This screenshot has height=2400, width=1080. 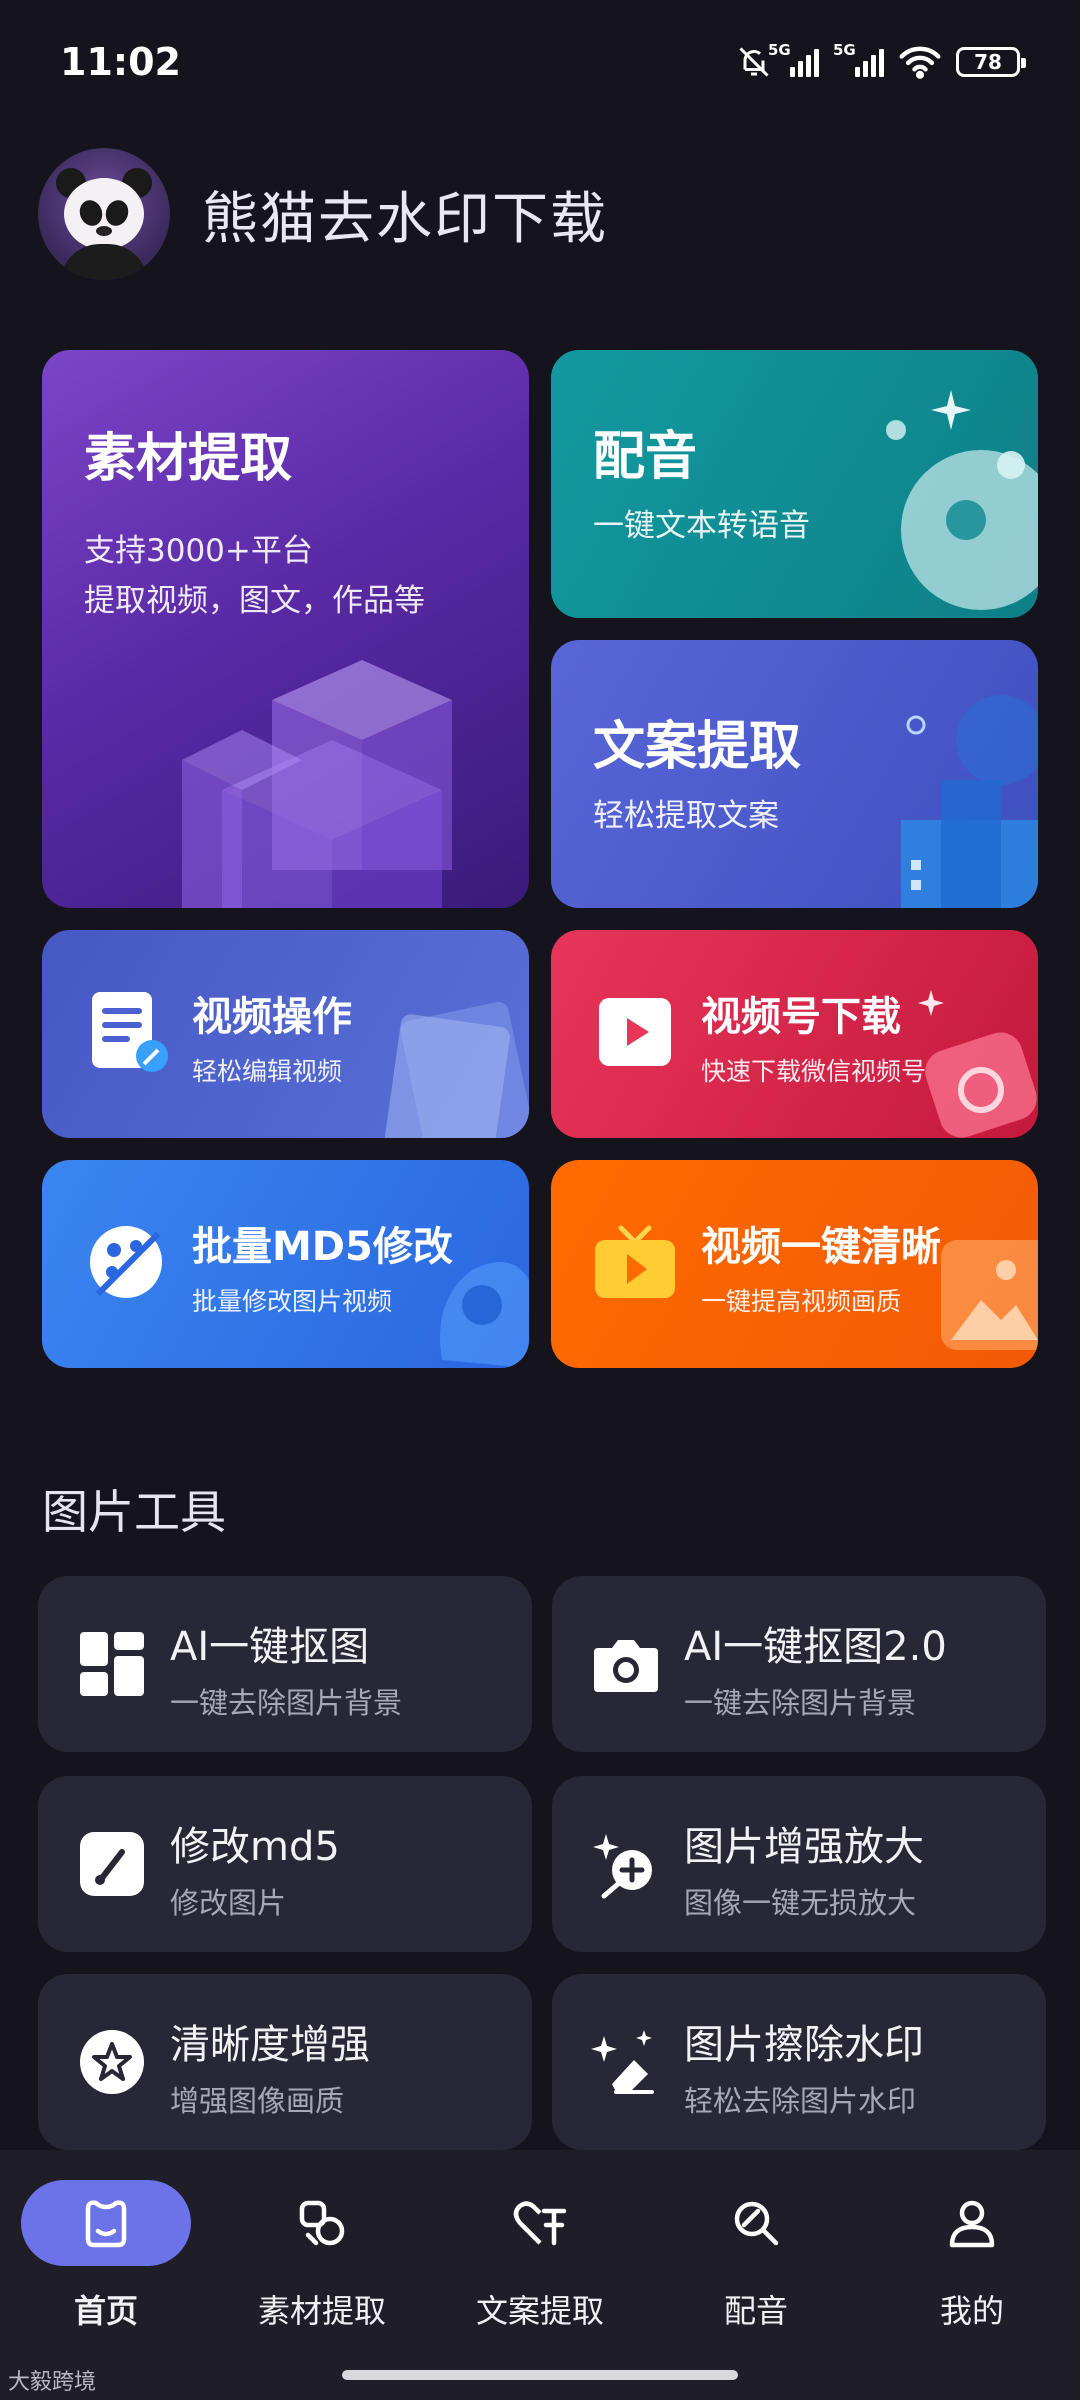 I want to click on card-subtitle: 一键提高视频画质, so click(x=801, y=1301).